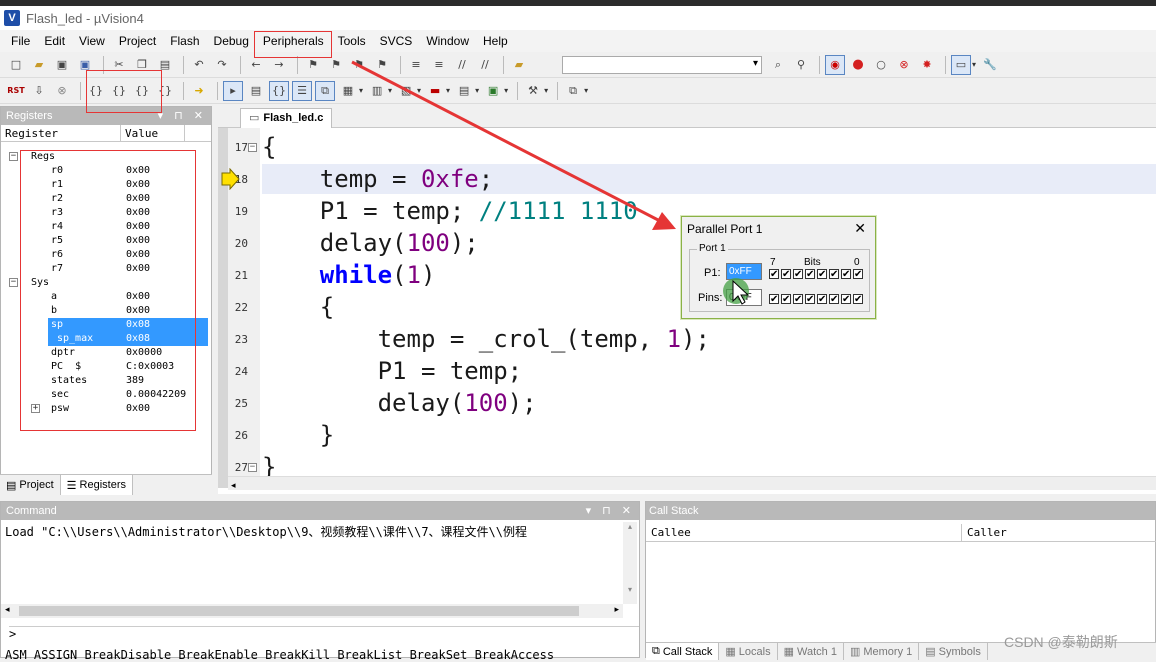 Image resolution: width=1156 pixels, height=662 pixels. Describe the element at coordinates (881, 65) in the screenshot. I see `breakpoint-disable-icon: ○` at that location.